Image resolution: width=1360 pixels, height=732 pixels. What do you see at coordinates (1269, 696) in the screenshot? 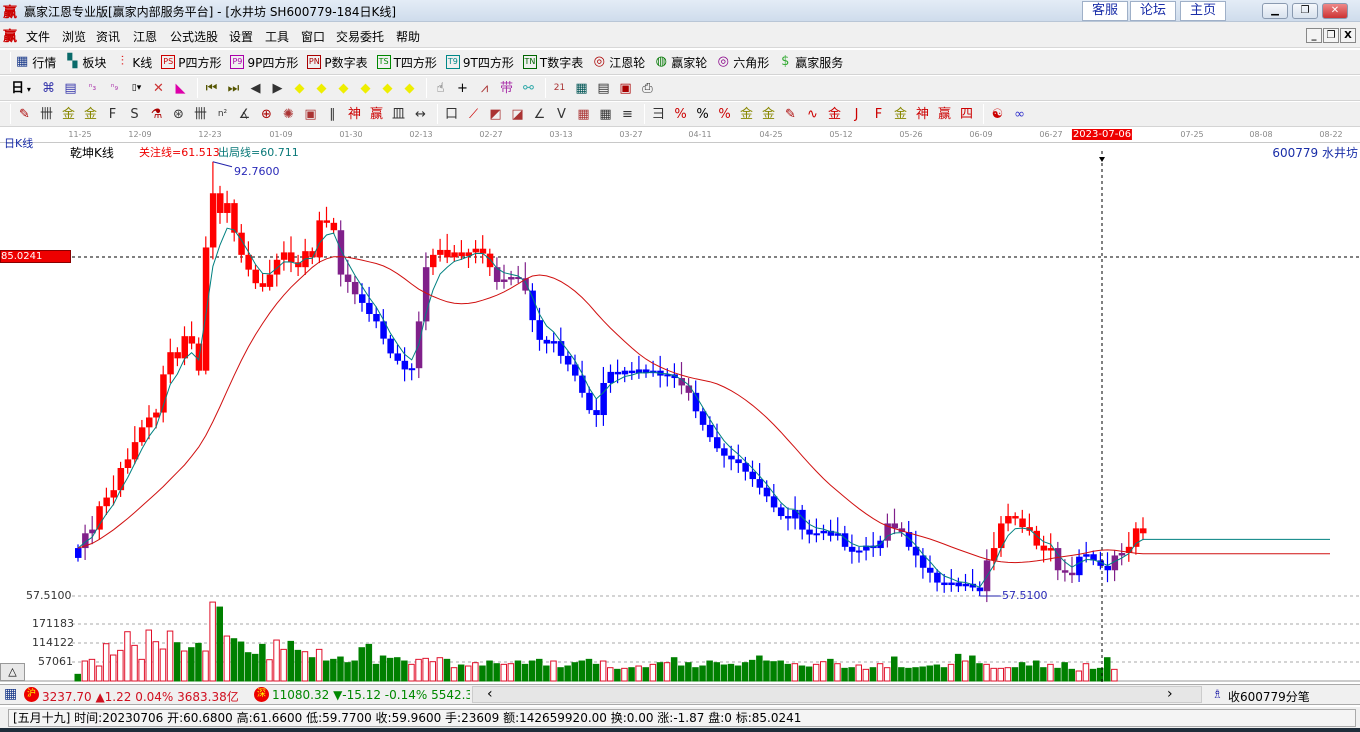
I see `tick-detail-button: 收600779分笔` at bounding box center [1269, 696].